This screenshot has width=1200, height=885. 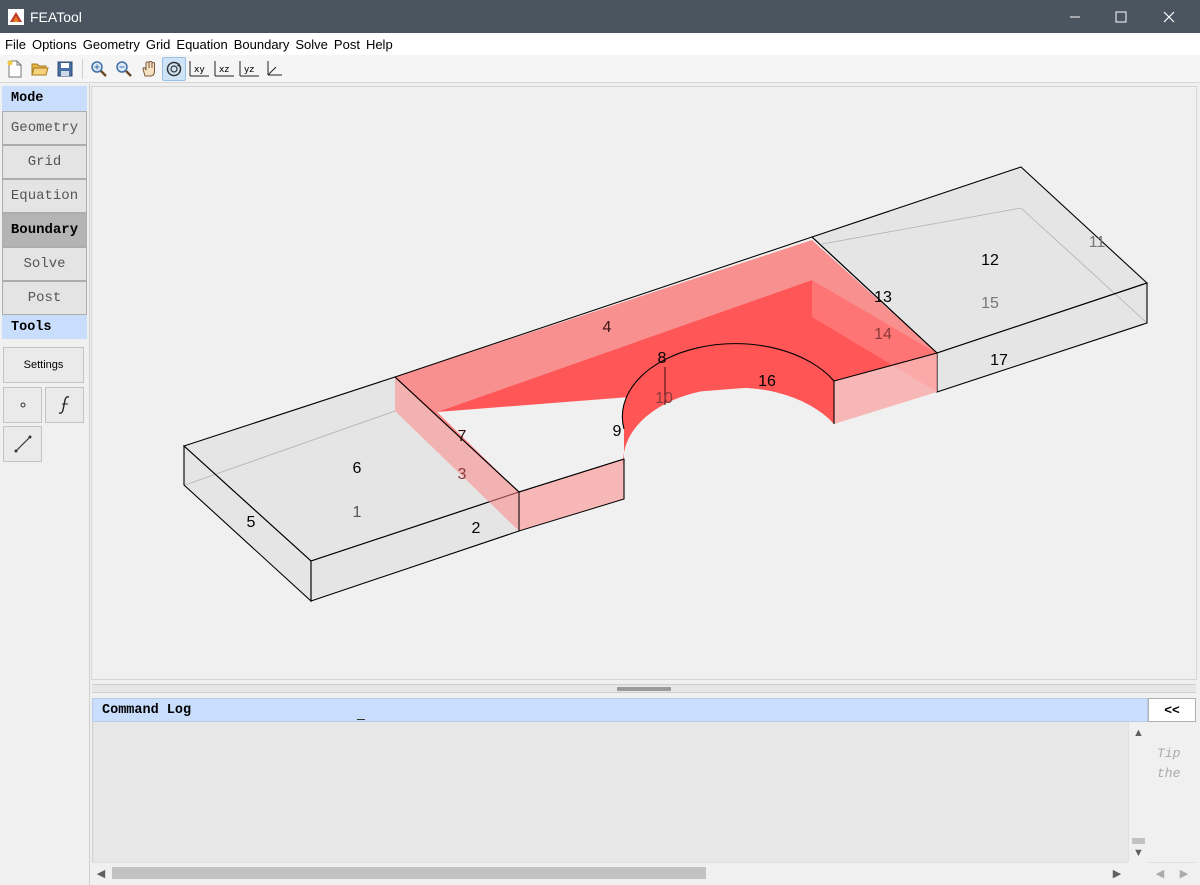 I want to click on svg-text: xy, so click(x=199, y=70).